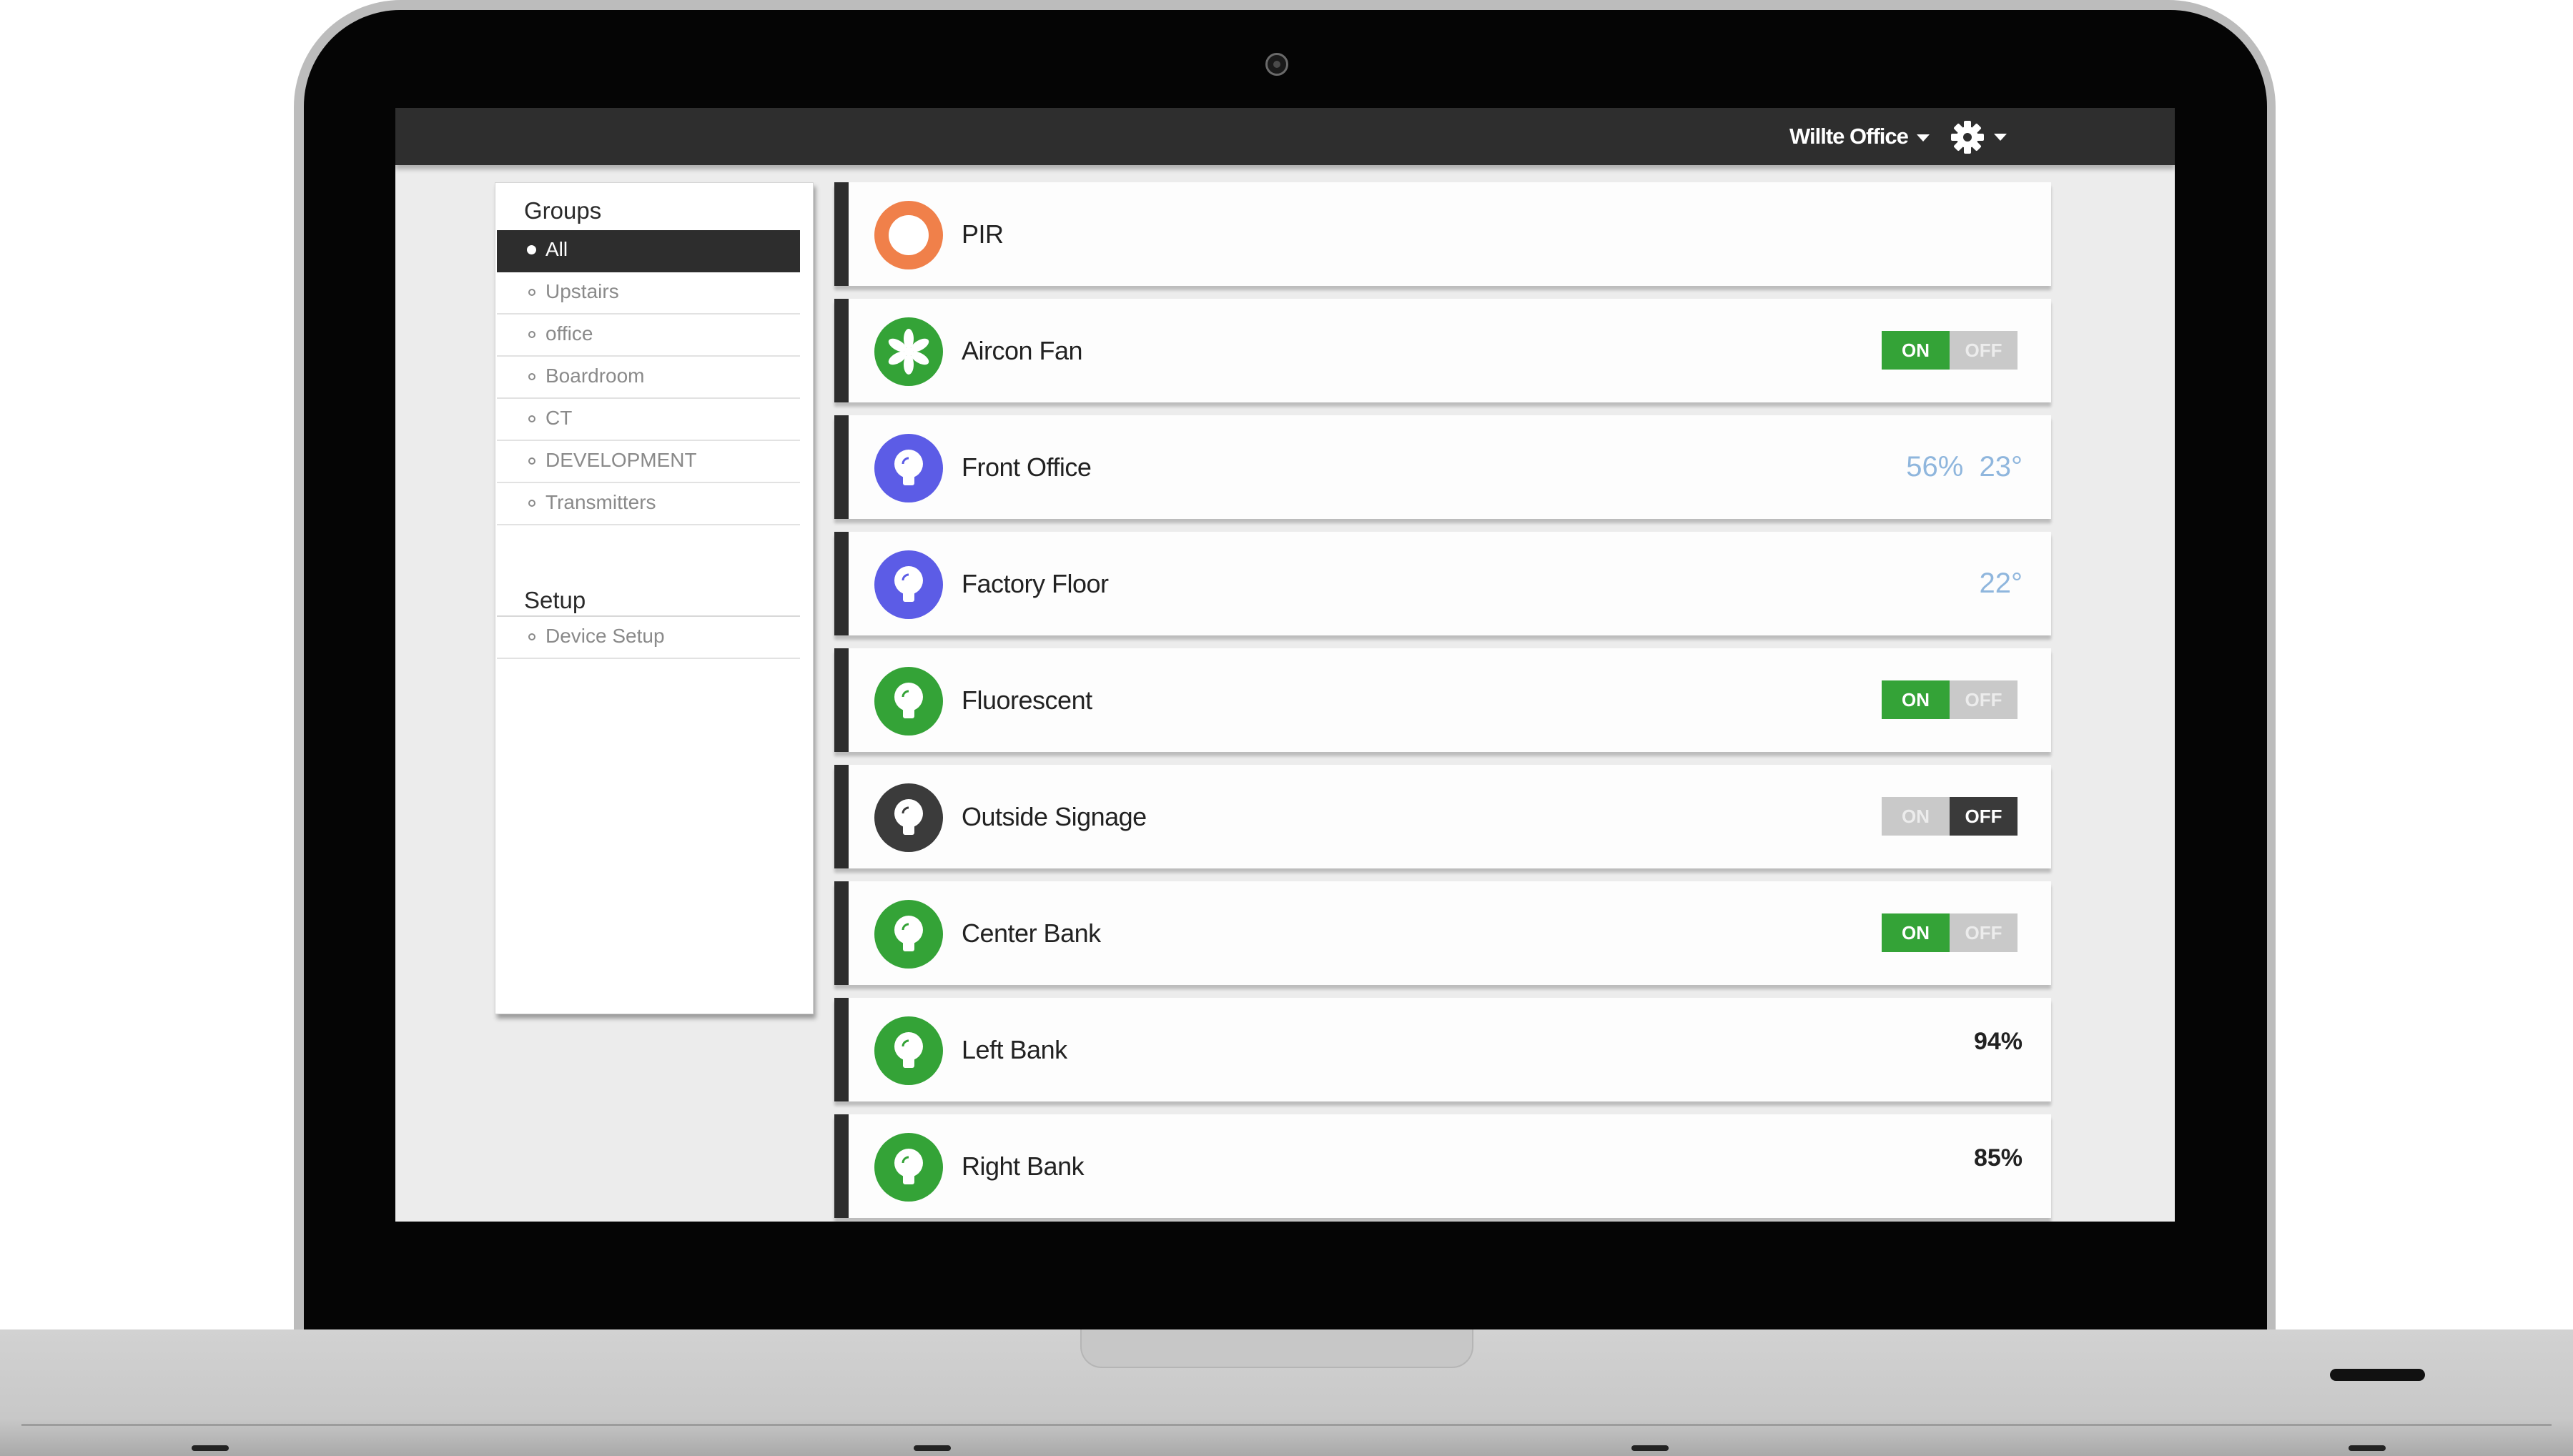  I want to click on sidebar-item-label: CT, so click(559, 418).